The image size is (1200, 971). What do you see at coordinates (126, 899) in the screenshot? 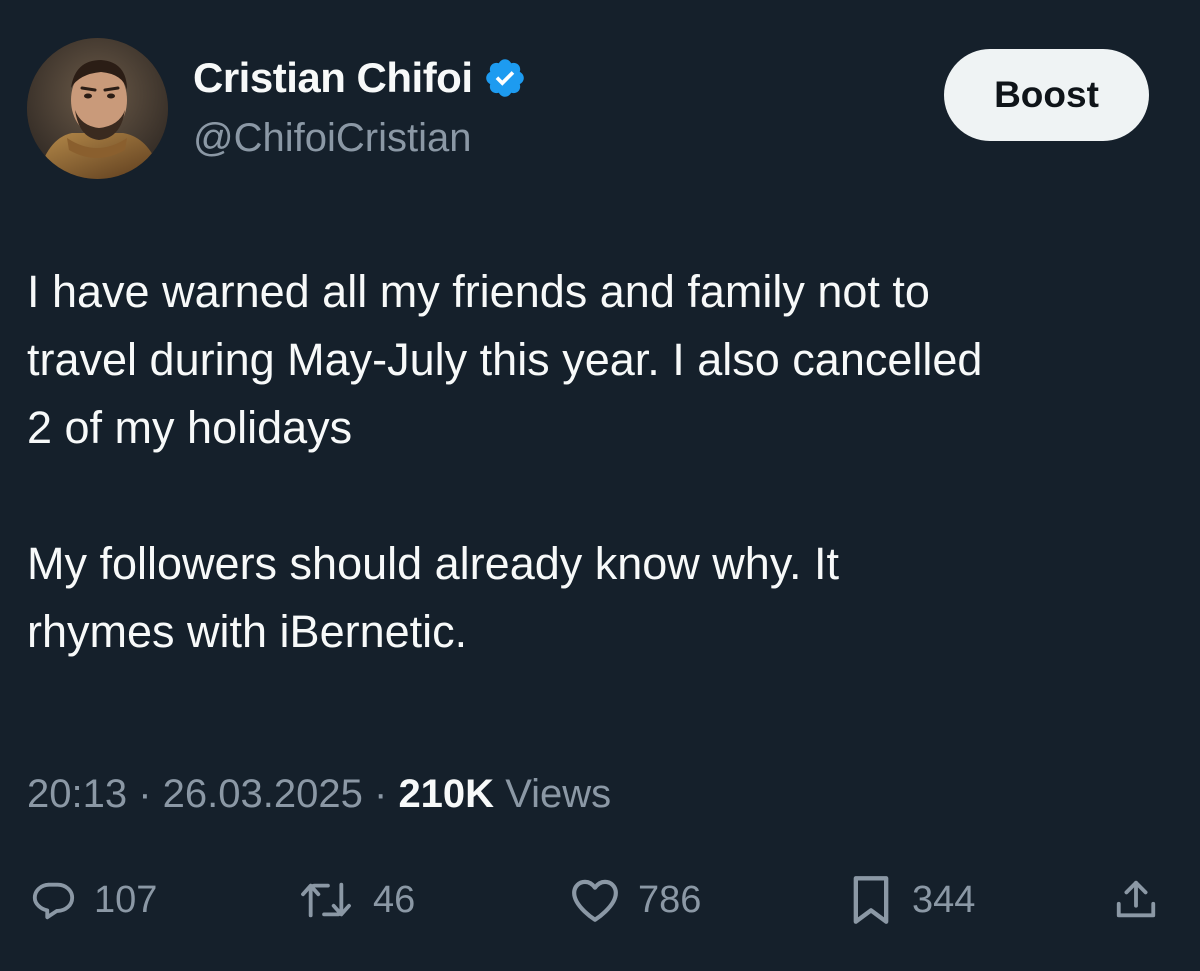
I see `reply-count: 107` at bounding box center [126, 899].